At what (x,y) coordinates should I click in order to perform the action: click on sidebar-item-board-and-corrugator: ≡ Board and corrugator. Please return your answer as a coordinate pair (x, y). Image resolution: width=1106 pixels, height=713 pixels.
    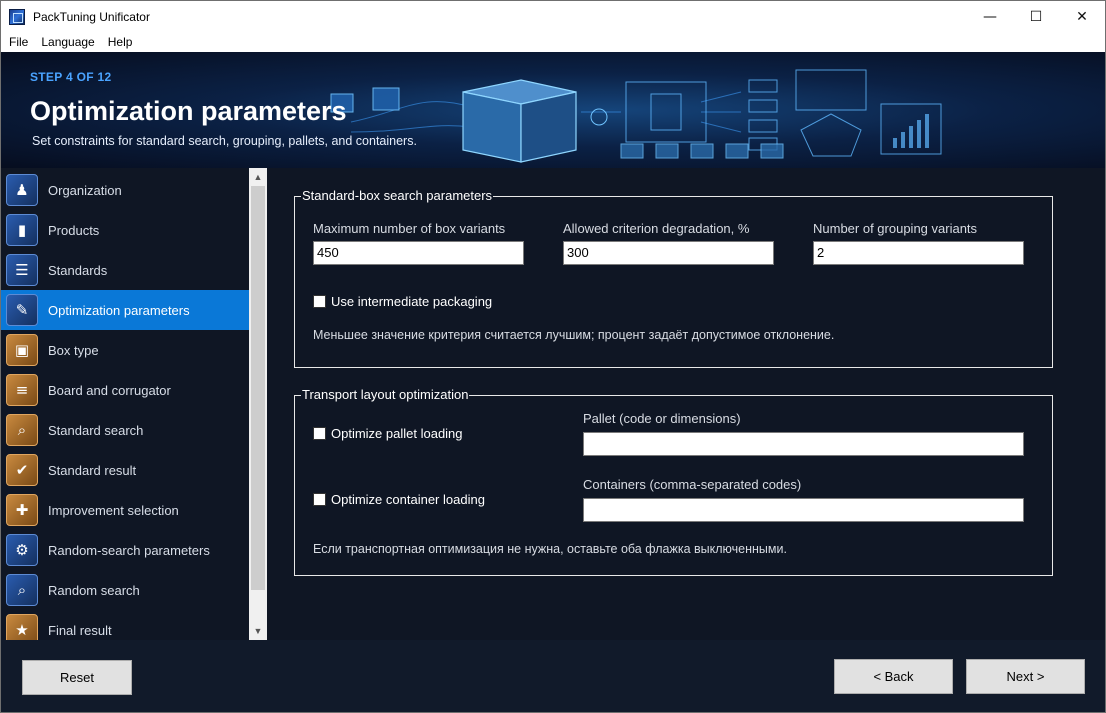
    Looking at the image, I should click on (125, 390).